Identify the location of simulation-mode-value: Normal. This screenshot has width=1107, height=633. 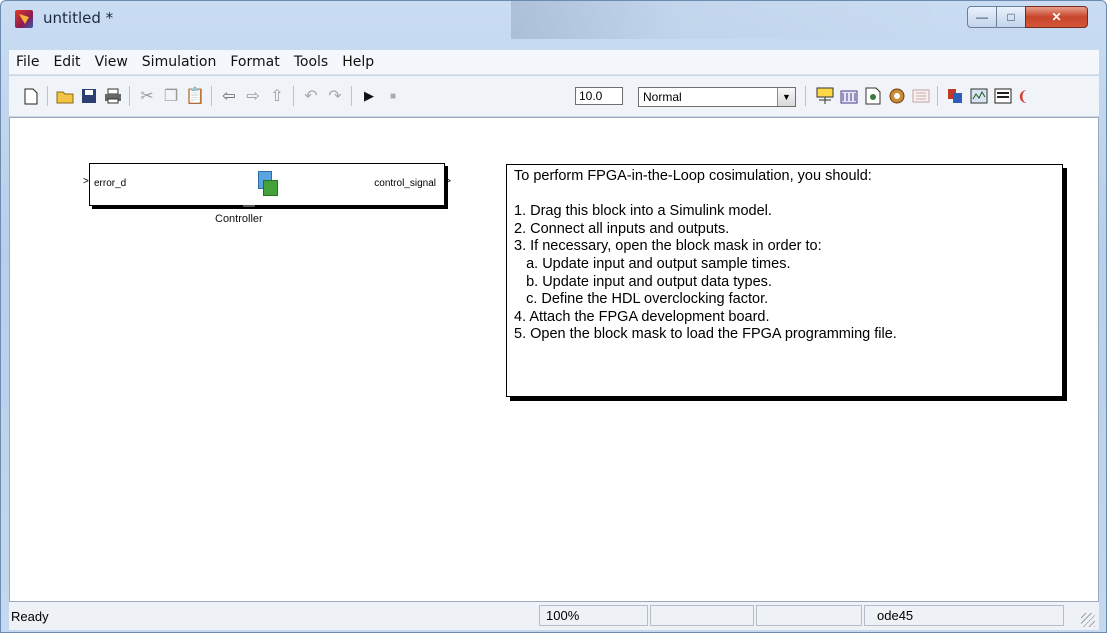
(662, 97).